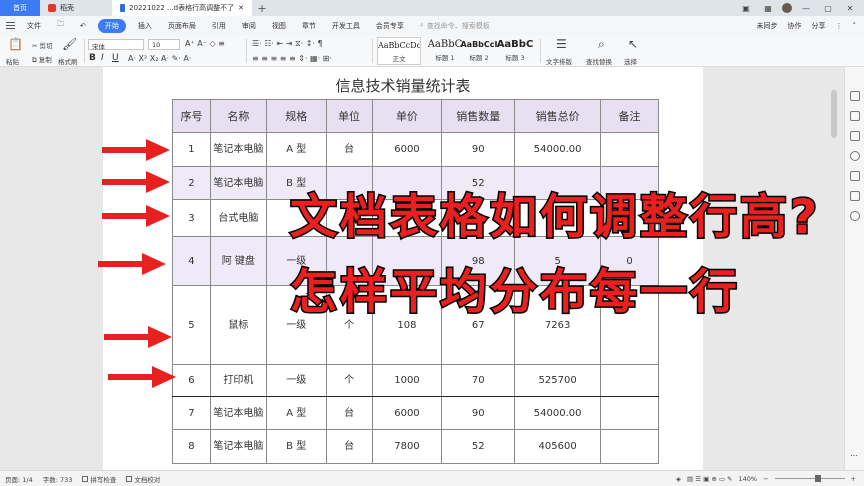 This screenshot has width=864, height=486. Describe the element at coordinates (515, 51) in the screenshot. I see `style-heading-3: AaBbC 标题 3` at that location.